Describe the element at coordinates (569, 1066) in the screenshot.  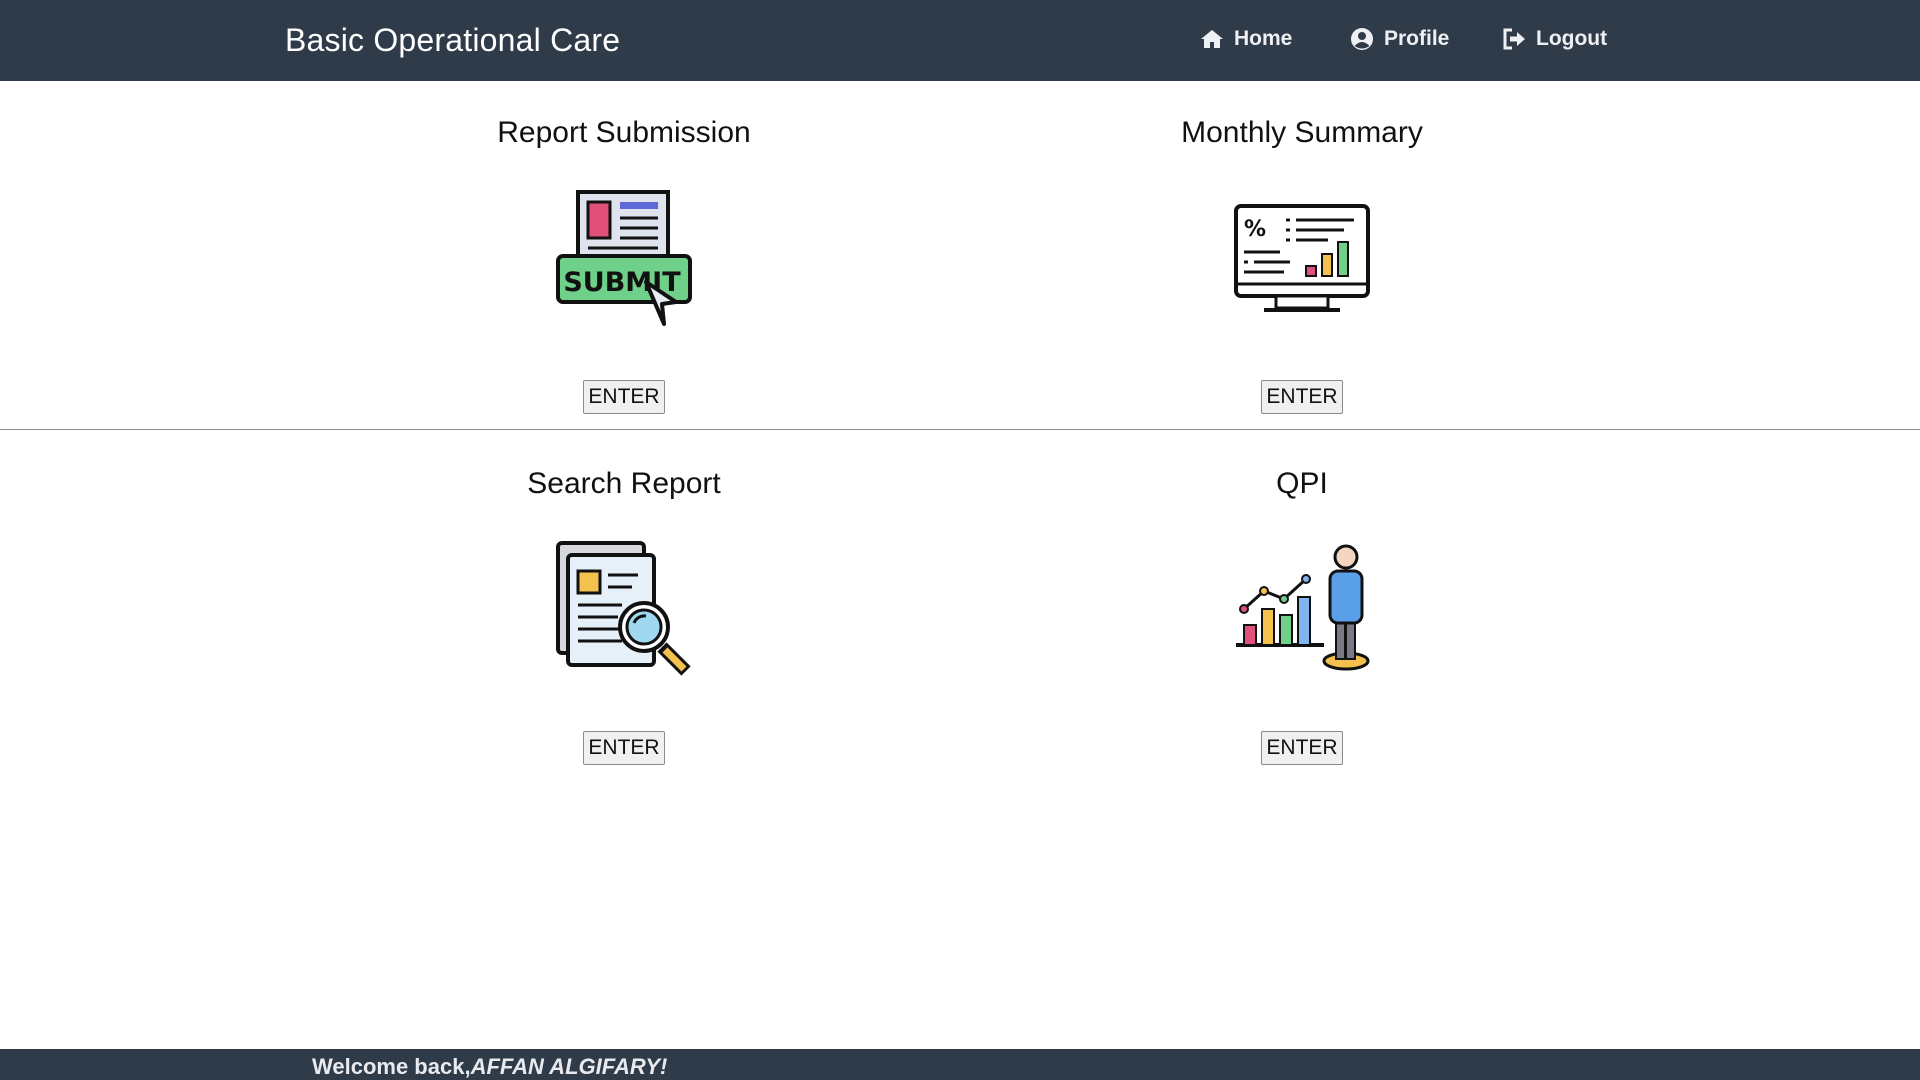
I see `welcome-username: AFFAN ALGIFARY!` at that location.